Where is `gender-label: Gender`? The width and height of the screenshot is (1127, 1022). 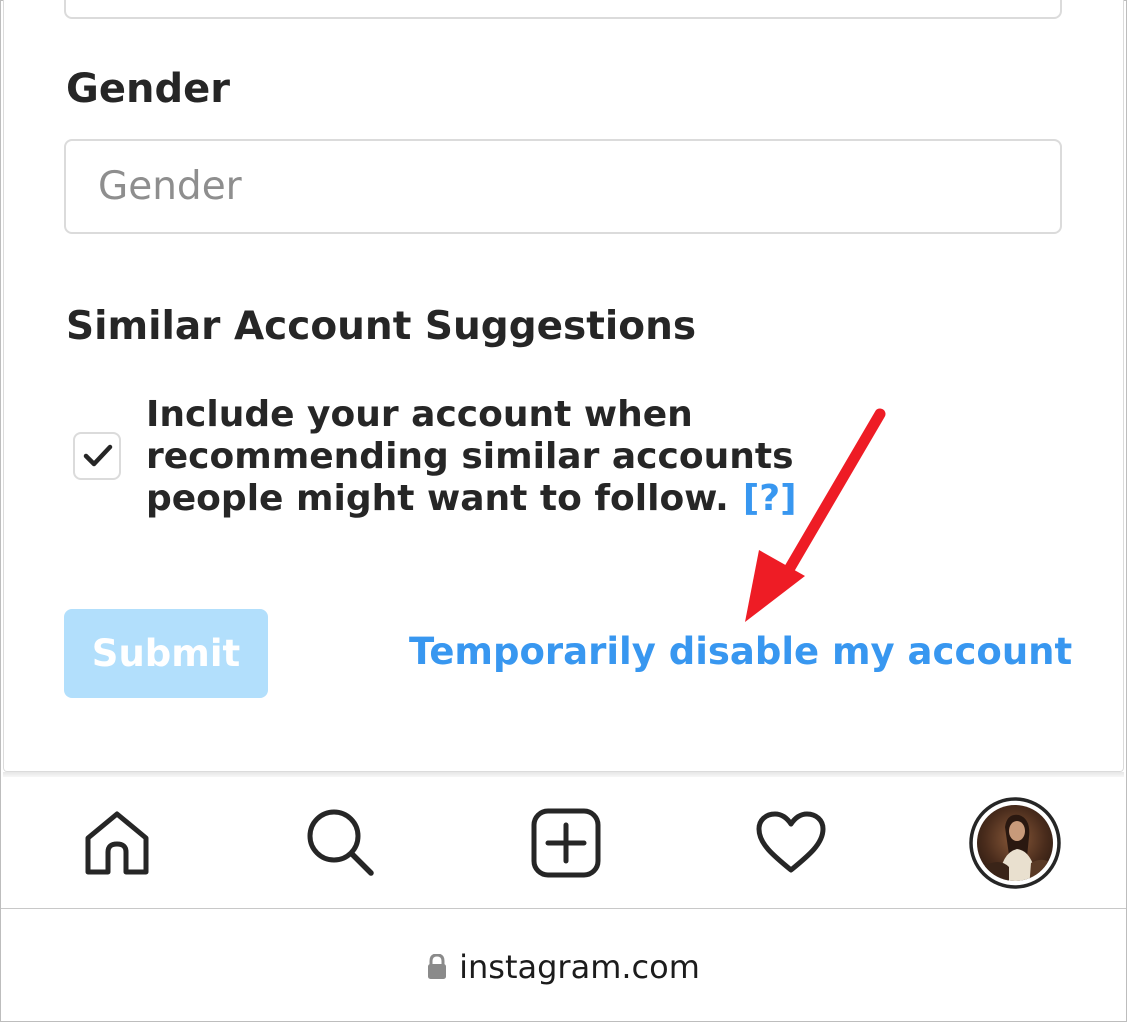
gender-label: Gender is located at coordinates (148, 89).